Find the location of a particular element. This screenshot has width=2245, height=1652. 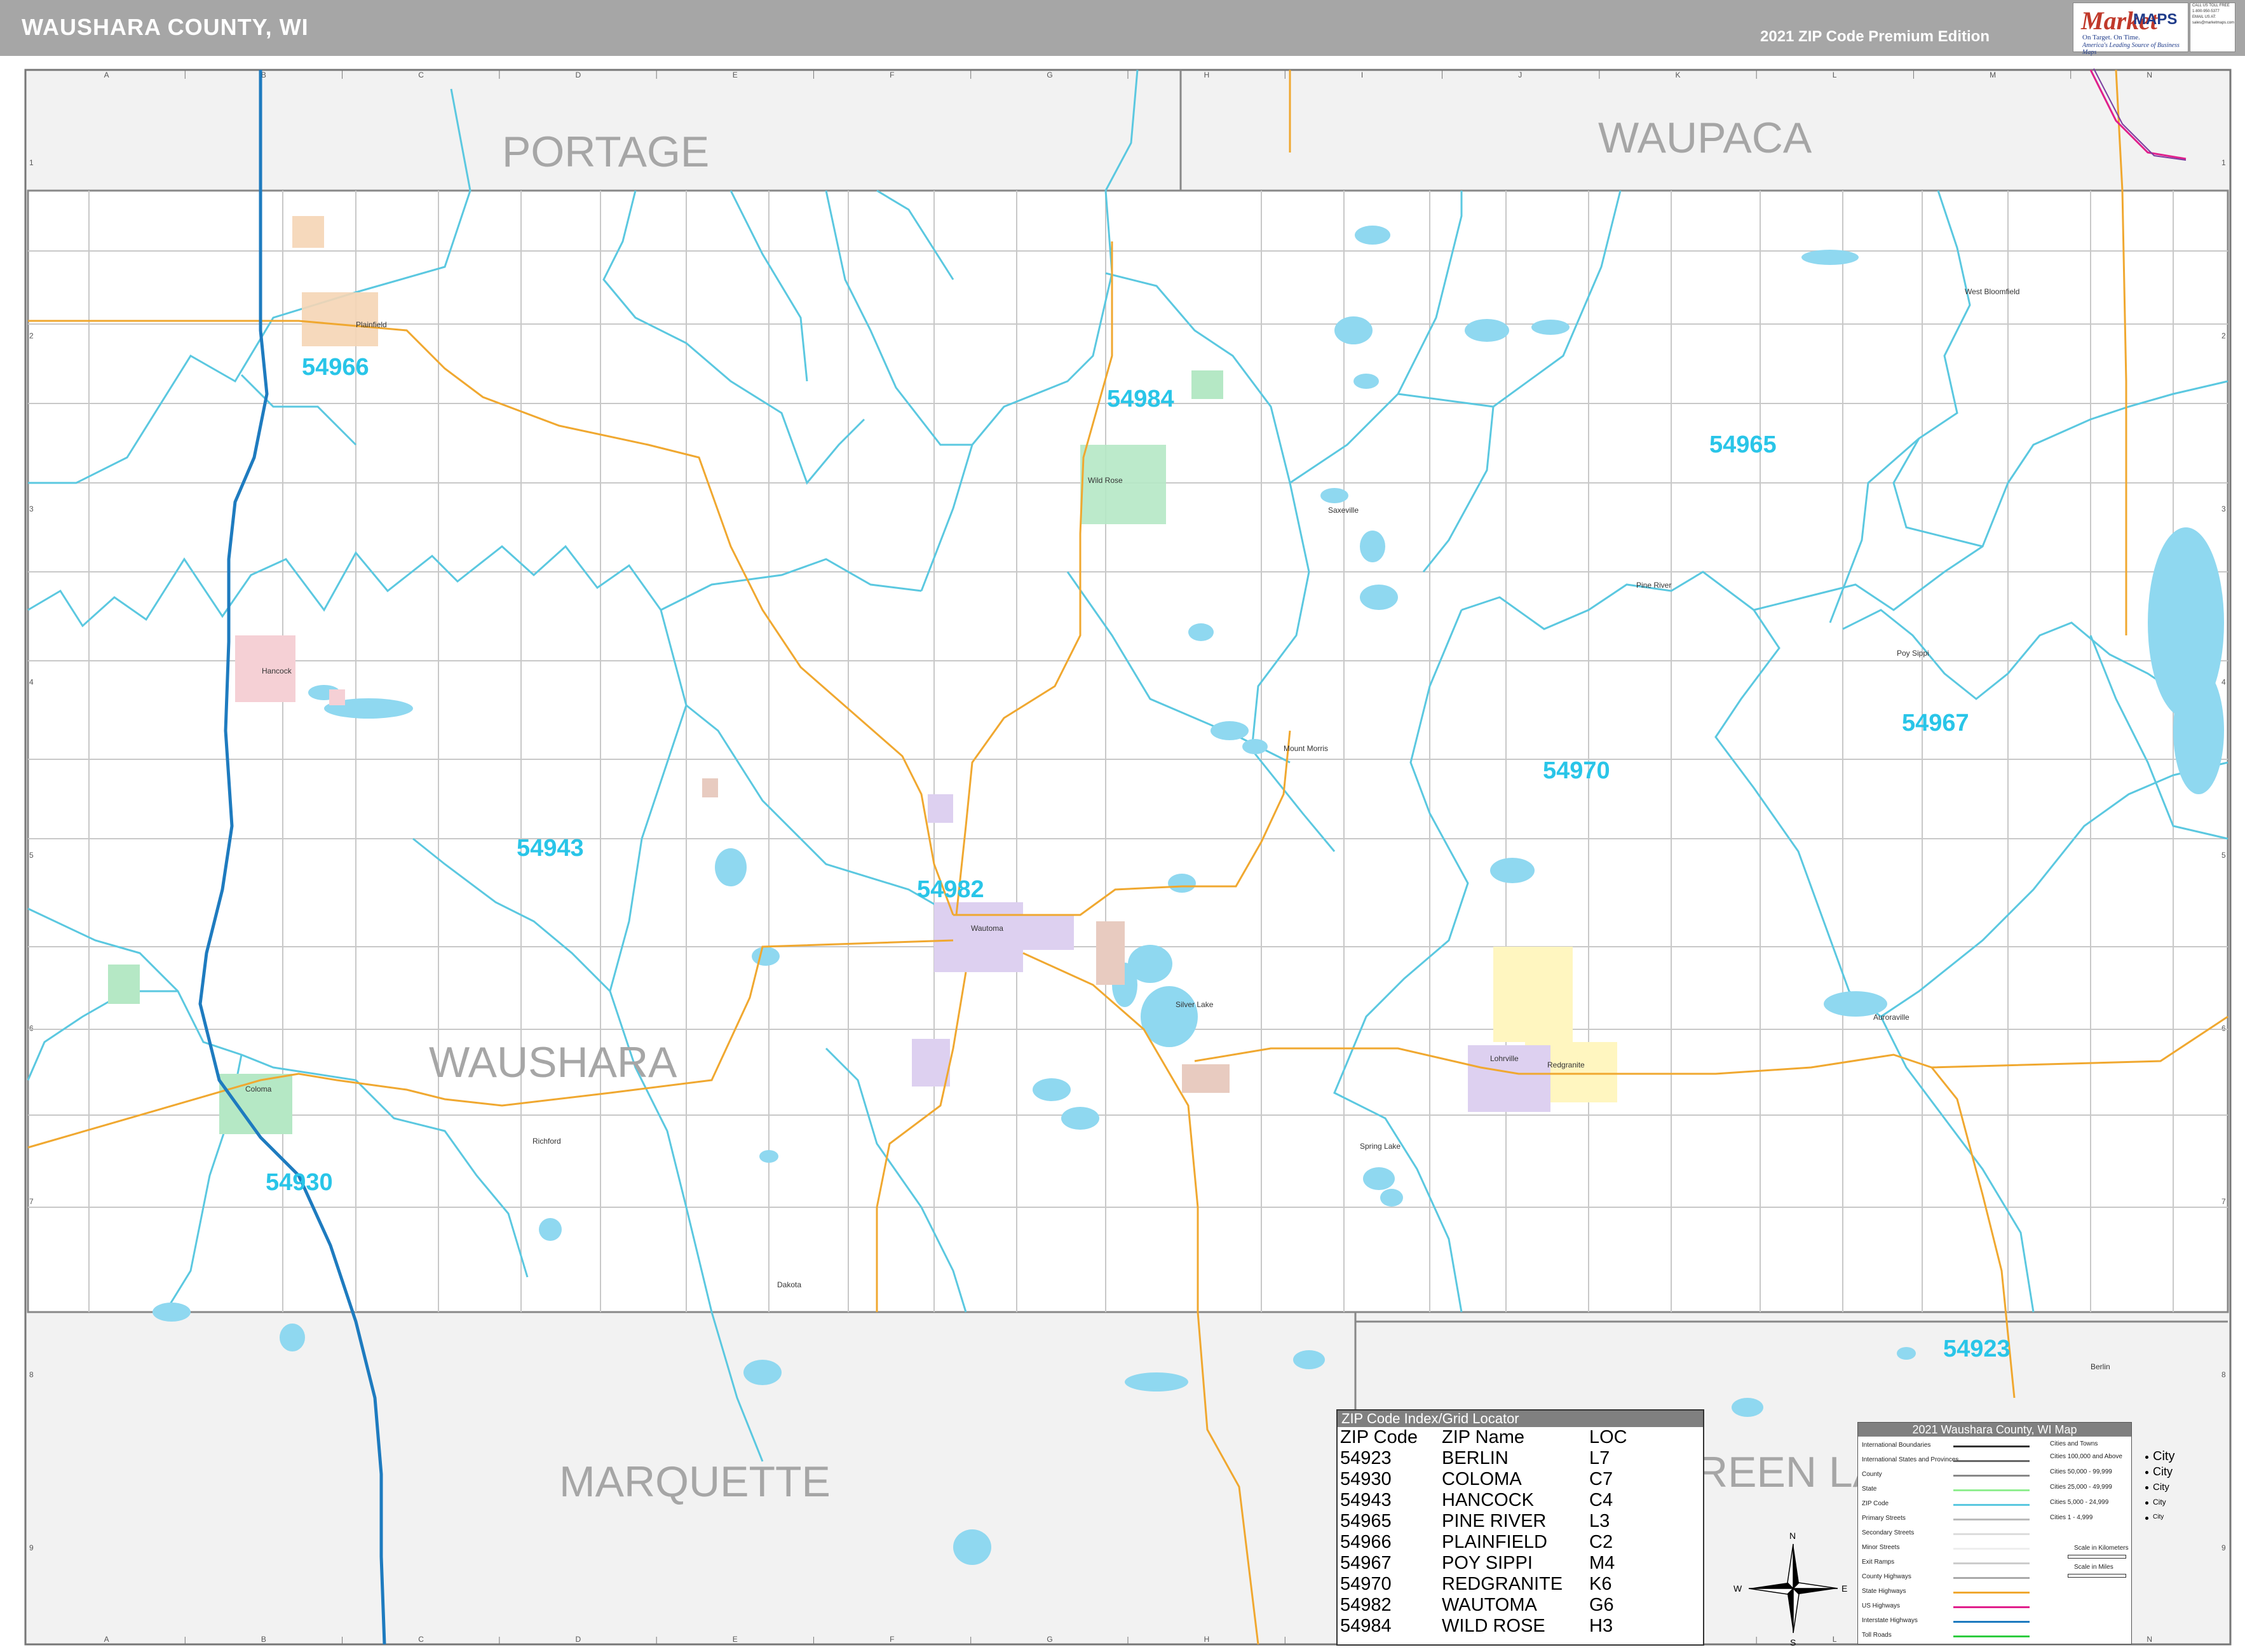

zip-index-row: 54982 WAUTOMA G6 is located at coordinates (1520, 1605).